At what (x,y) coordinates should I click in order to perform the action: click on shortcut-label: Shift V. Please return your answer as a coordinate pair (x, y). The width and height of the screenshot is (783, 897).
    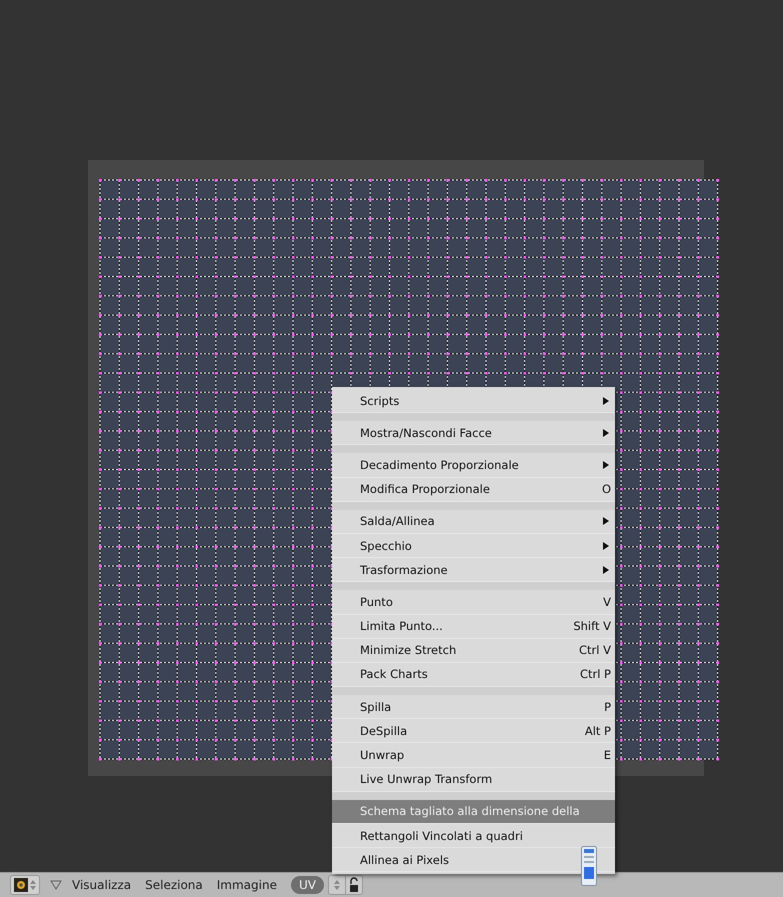
    Looking at the image, I should click on (592, 626).